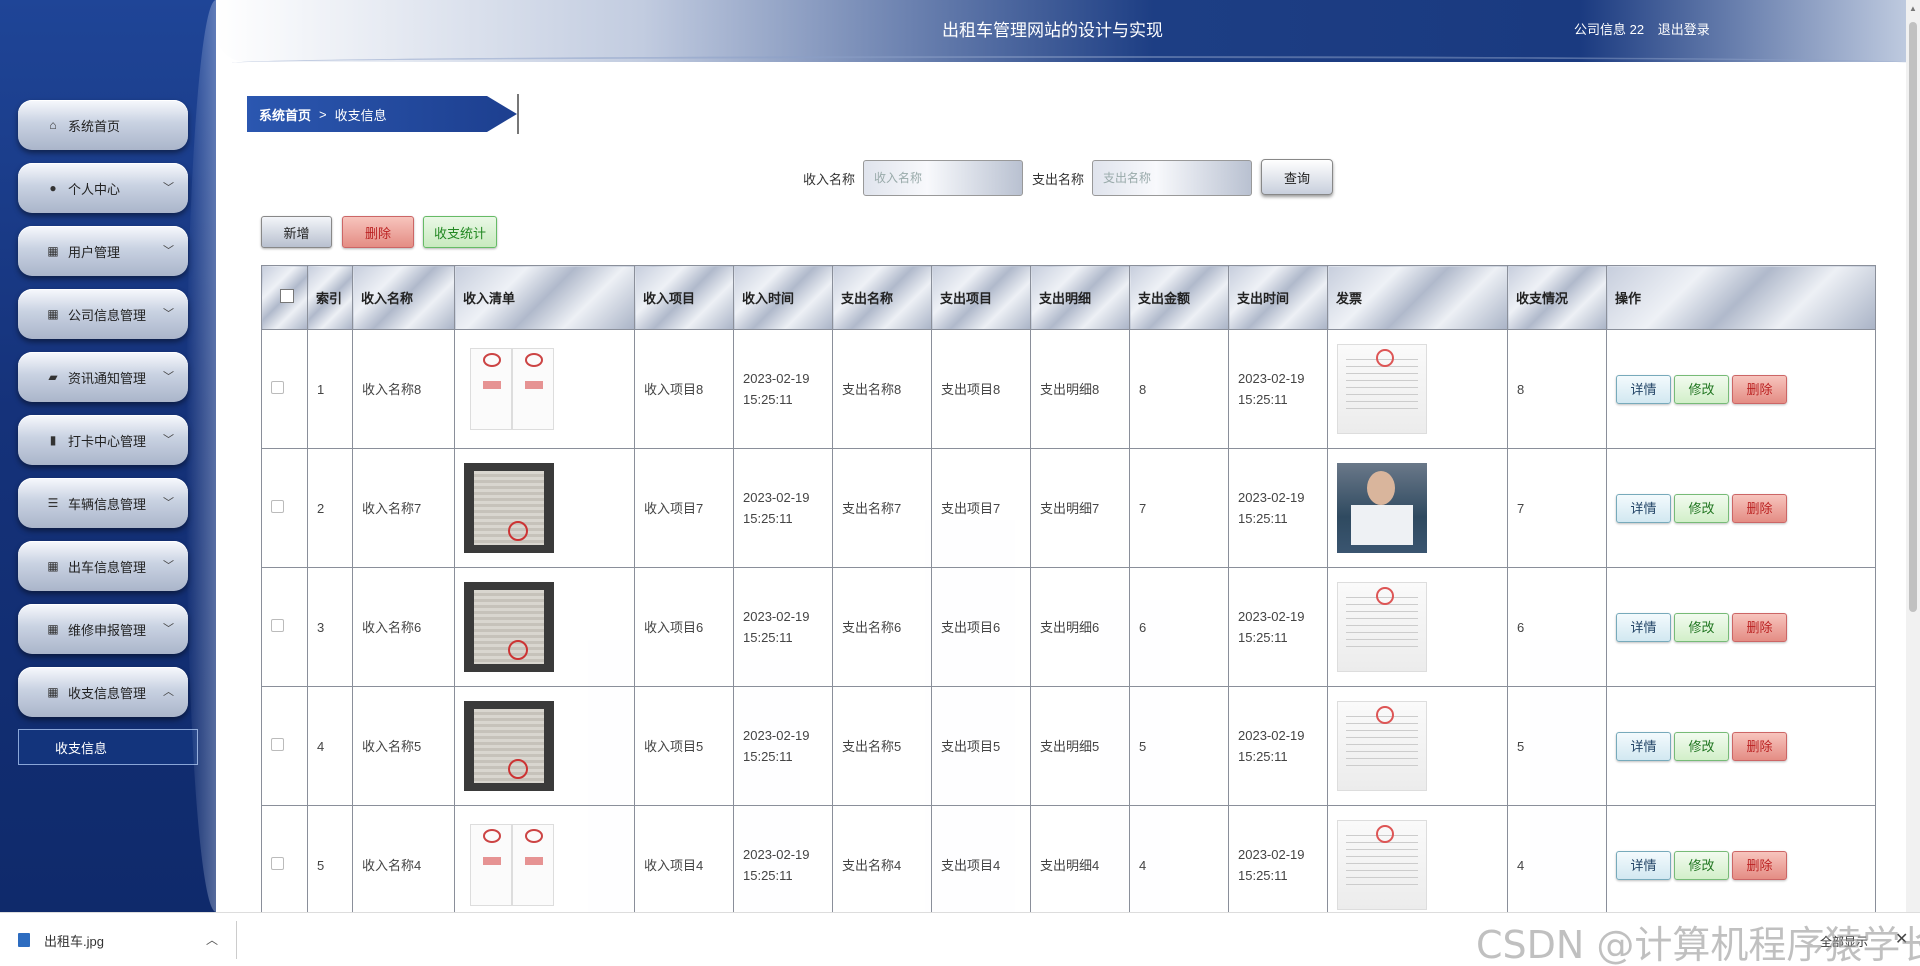 This screenshot has width=1920, height=966. Describe the element at coordinates (103, 377) in the screenshot. I see `sidebar-item-4: ▰ 资讯通知管理 ﹀` at that location.